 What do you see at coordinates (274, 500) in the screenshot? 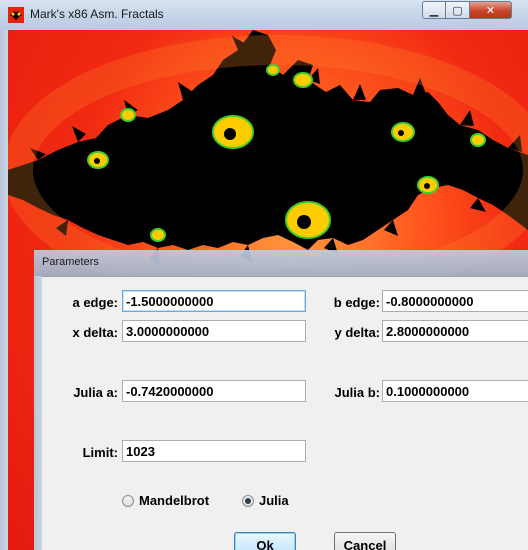
I see `julia-radio-label: Julia` at bounding box center [274, 500].